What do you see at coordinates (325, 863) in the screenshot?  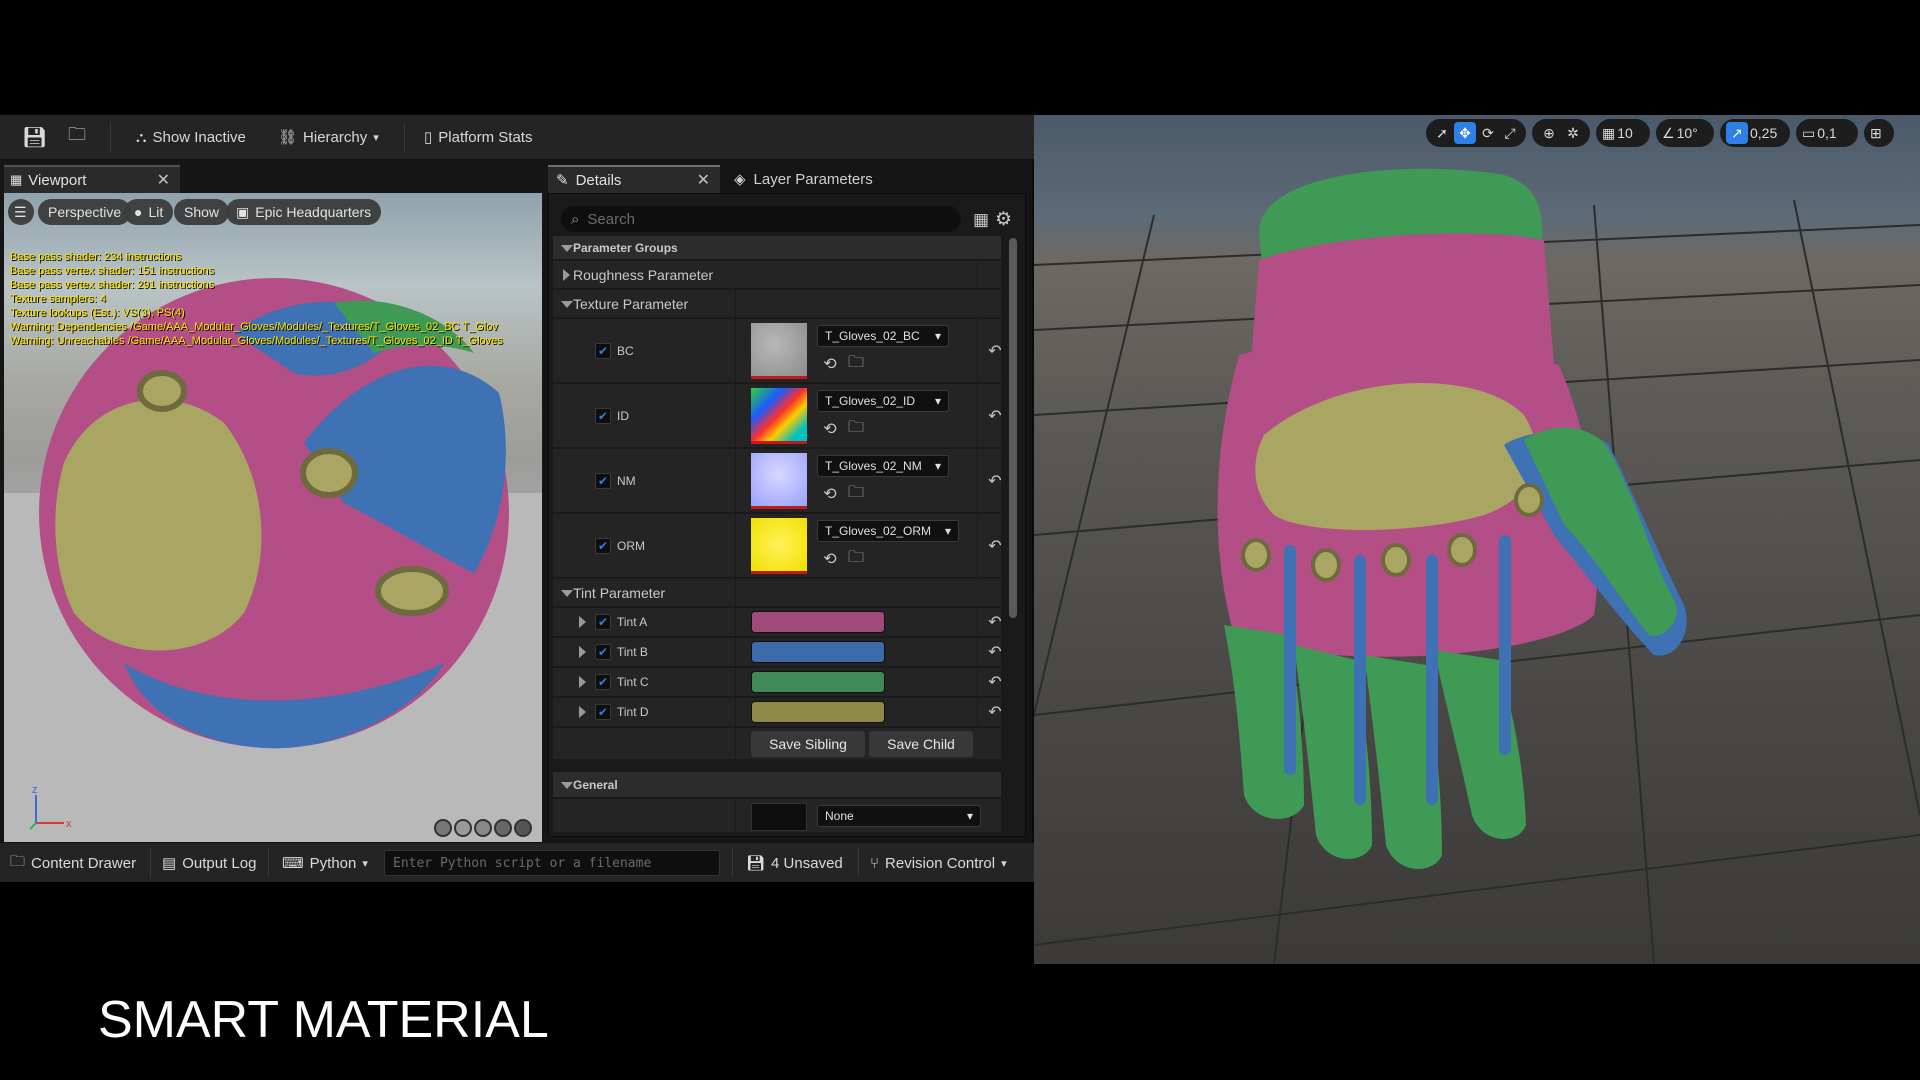 I see `python-console-dropdown: ⌨ Python ▾` at bounding box center [325, 863].